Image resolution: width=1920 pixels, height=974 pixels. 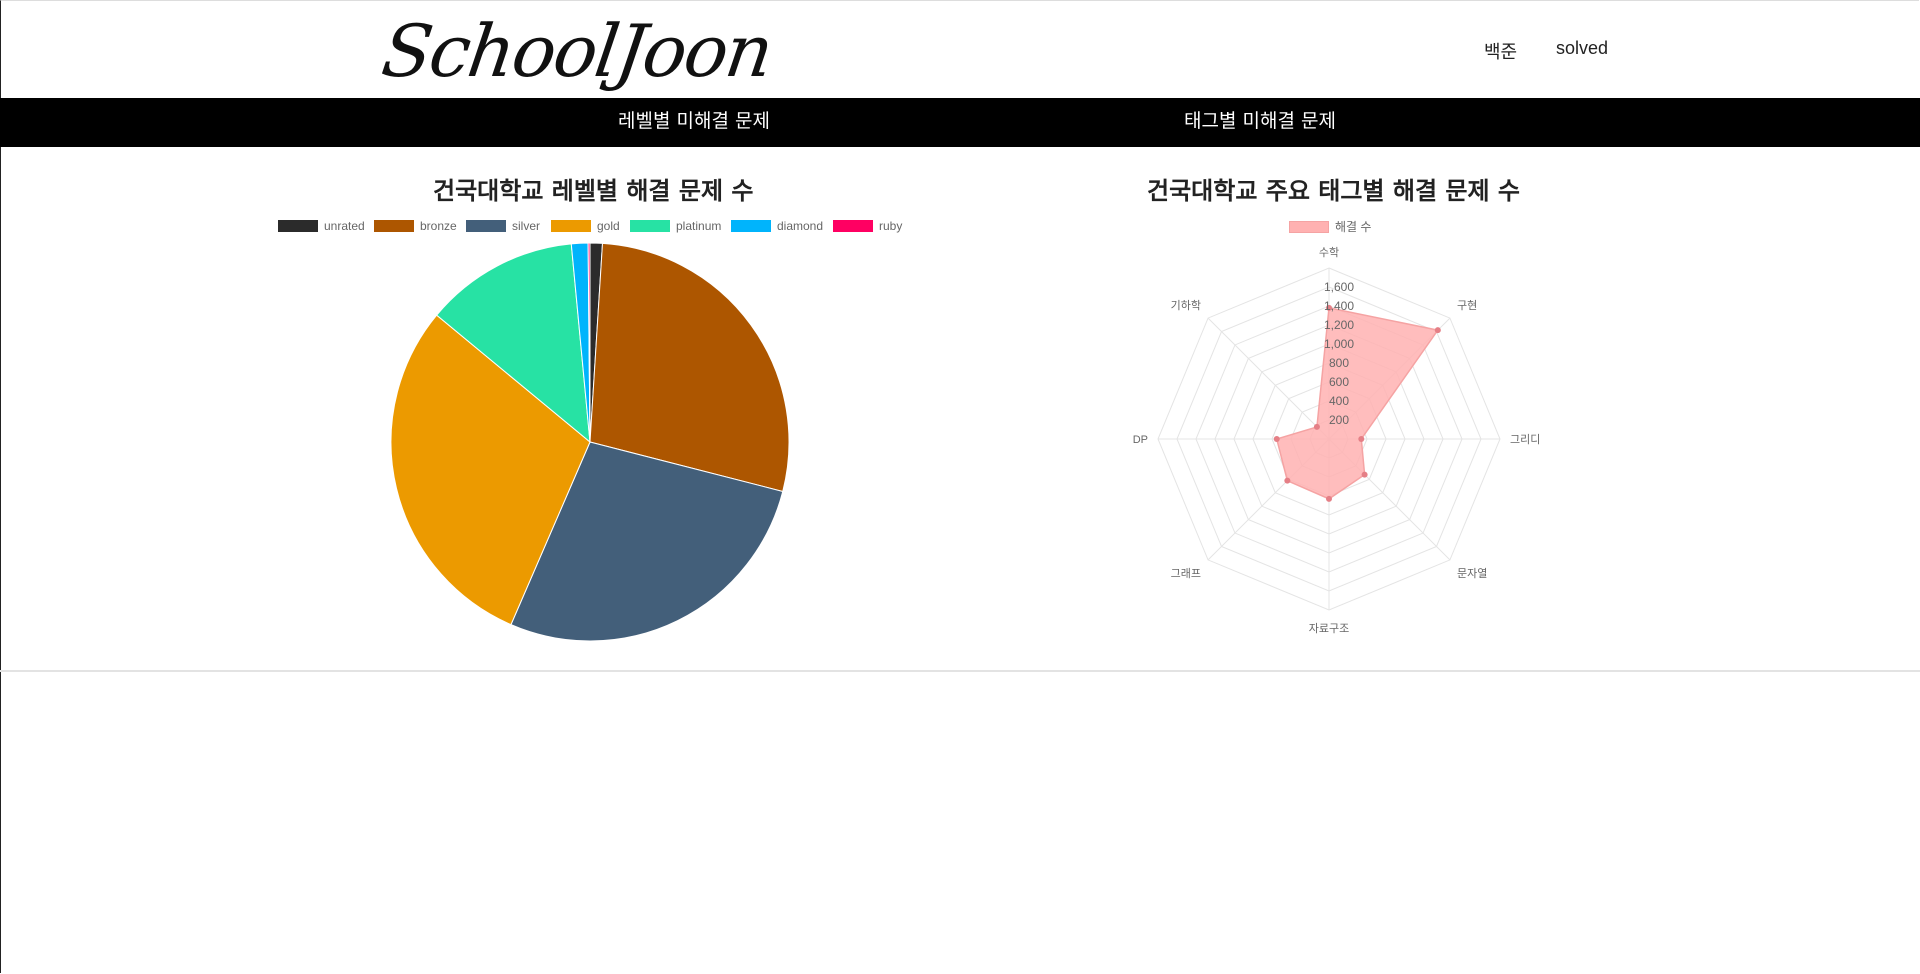 What do you see at coordinates (1339, 401) in the screenshot?
I see `radar-tick-label: 400` at bounding box center [1339, 401].